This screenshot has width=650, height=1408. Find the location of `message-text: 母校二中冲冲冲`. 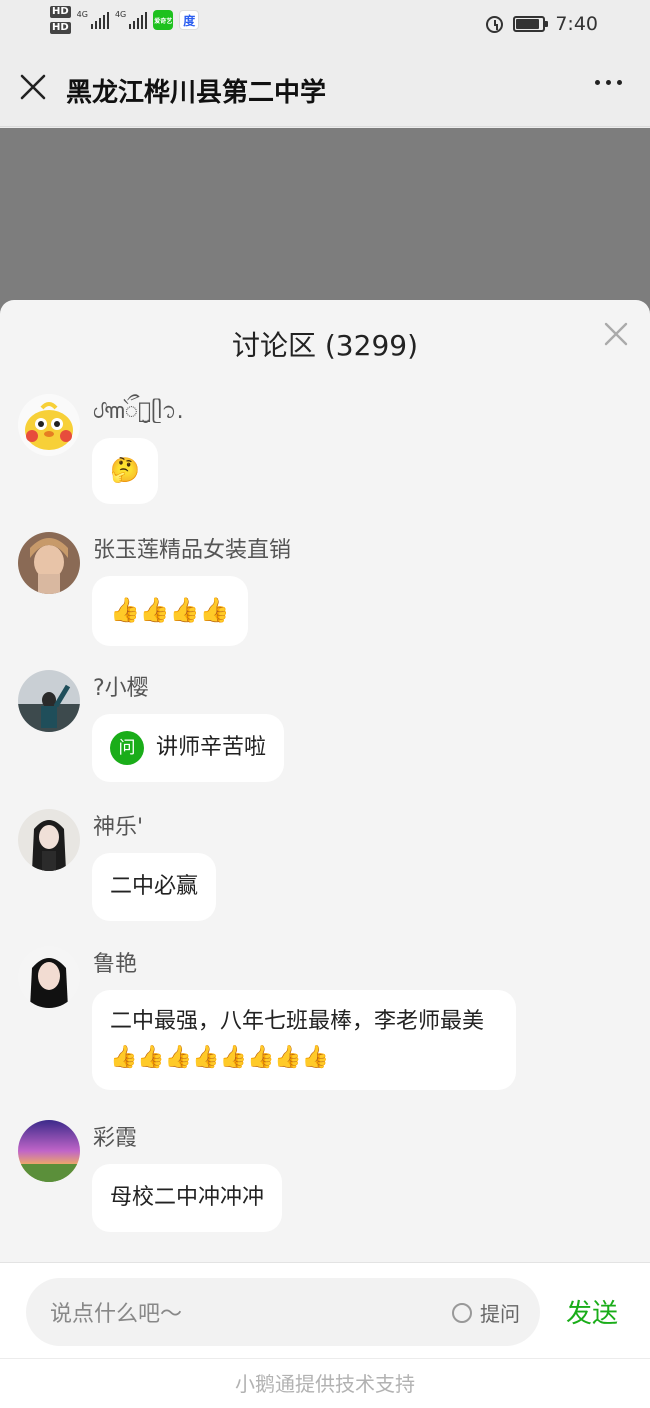

message-text: 母校二中冲冲冲 is located at coordinates (187, 1197).